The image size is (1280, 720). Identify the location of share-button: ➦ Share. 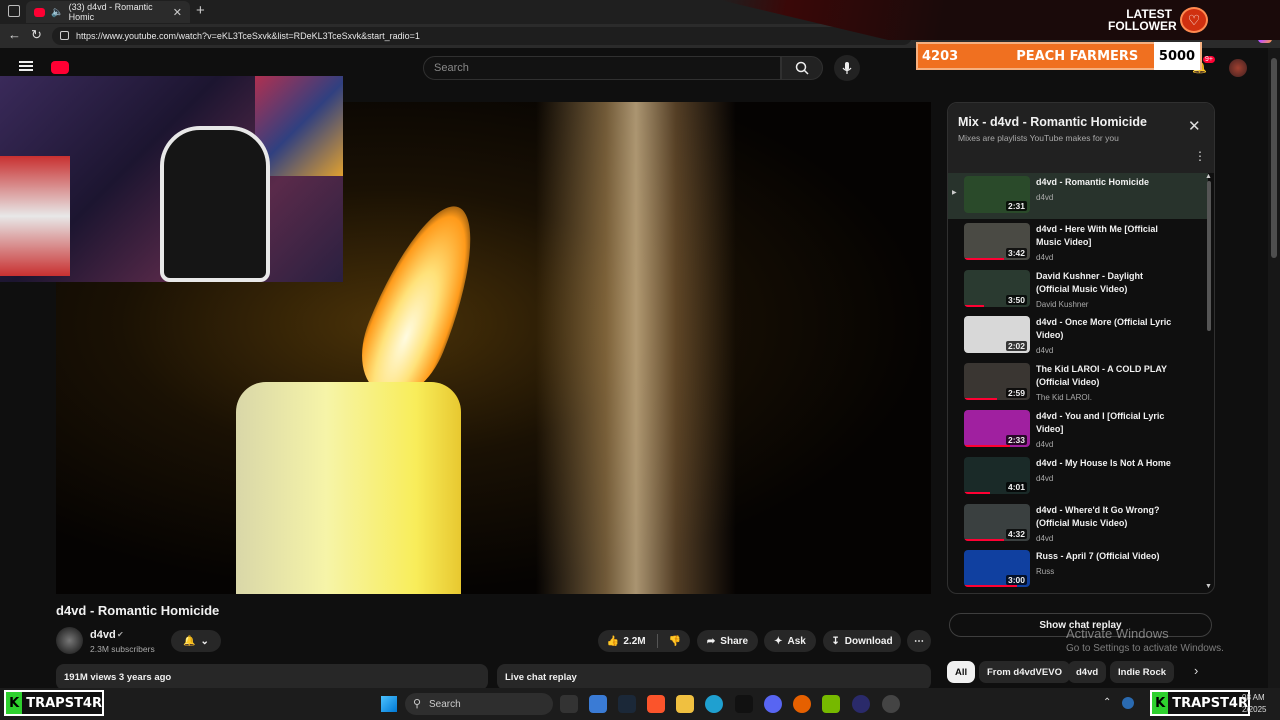
(727, 641).